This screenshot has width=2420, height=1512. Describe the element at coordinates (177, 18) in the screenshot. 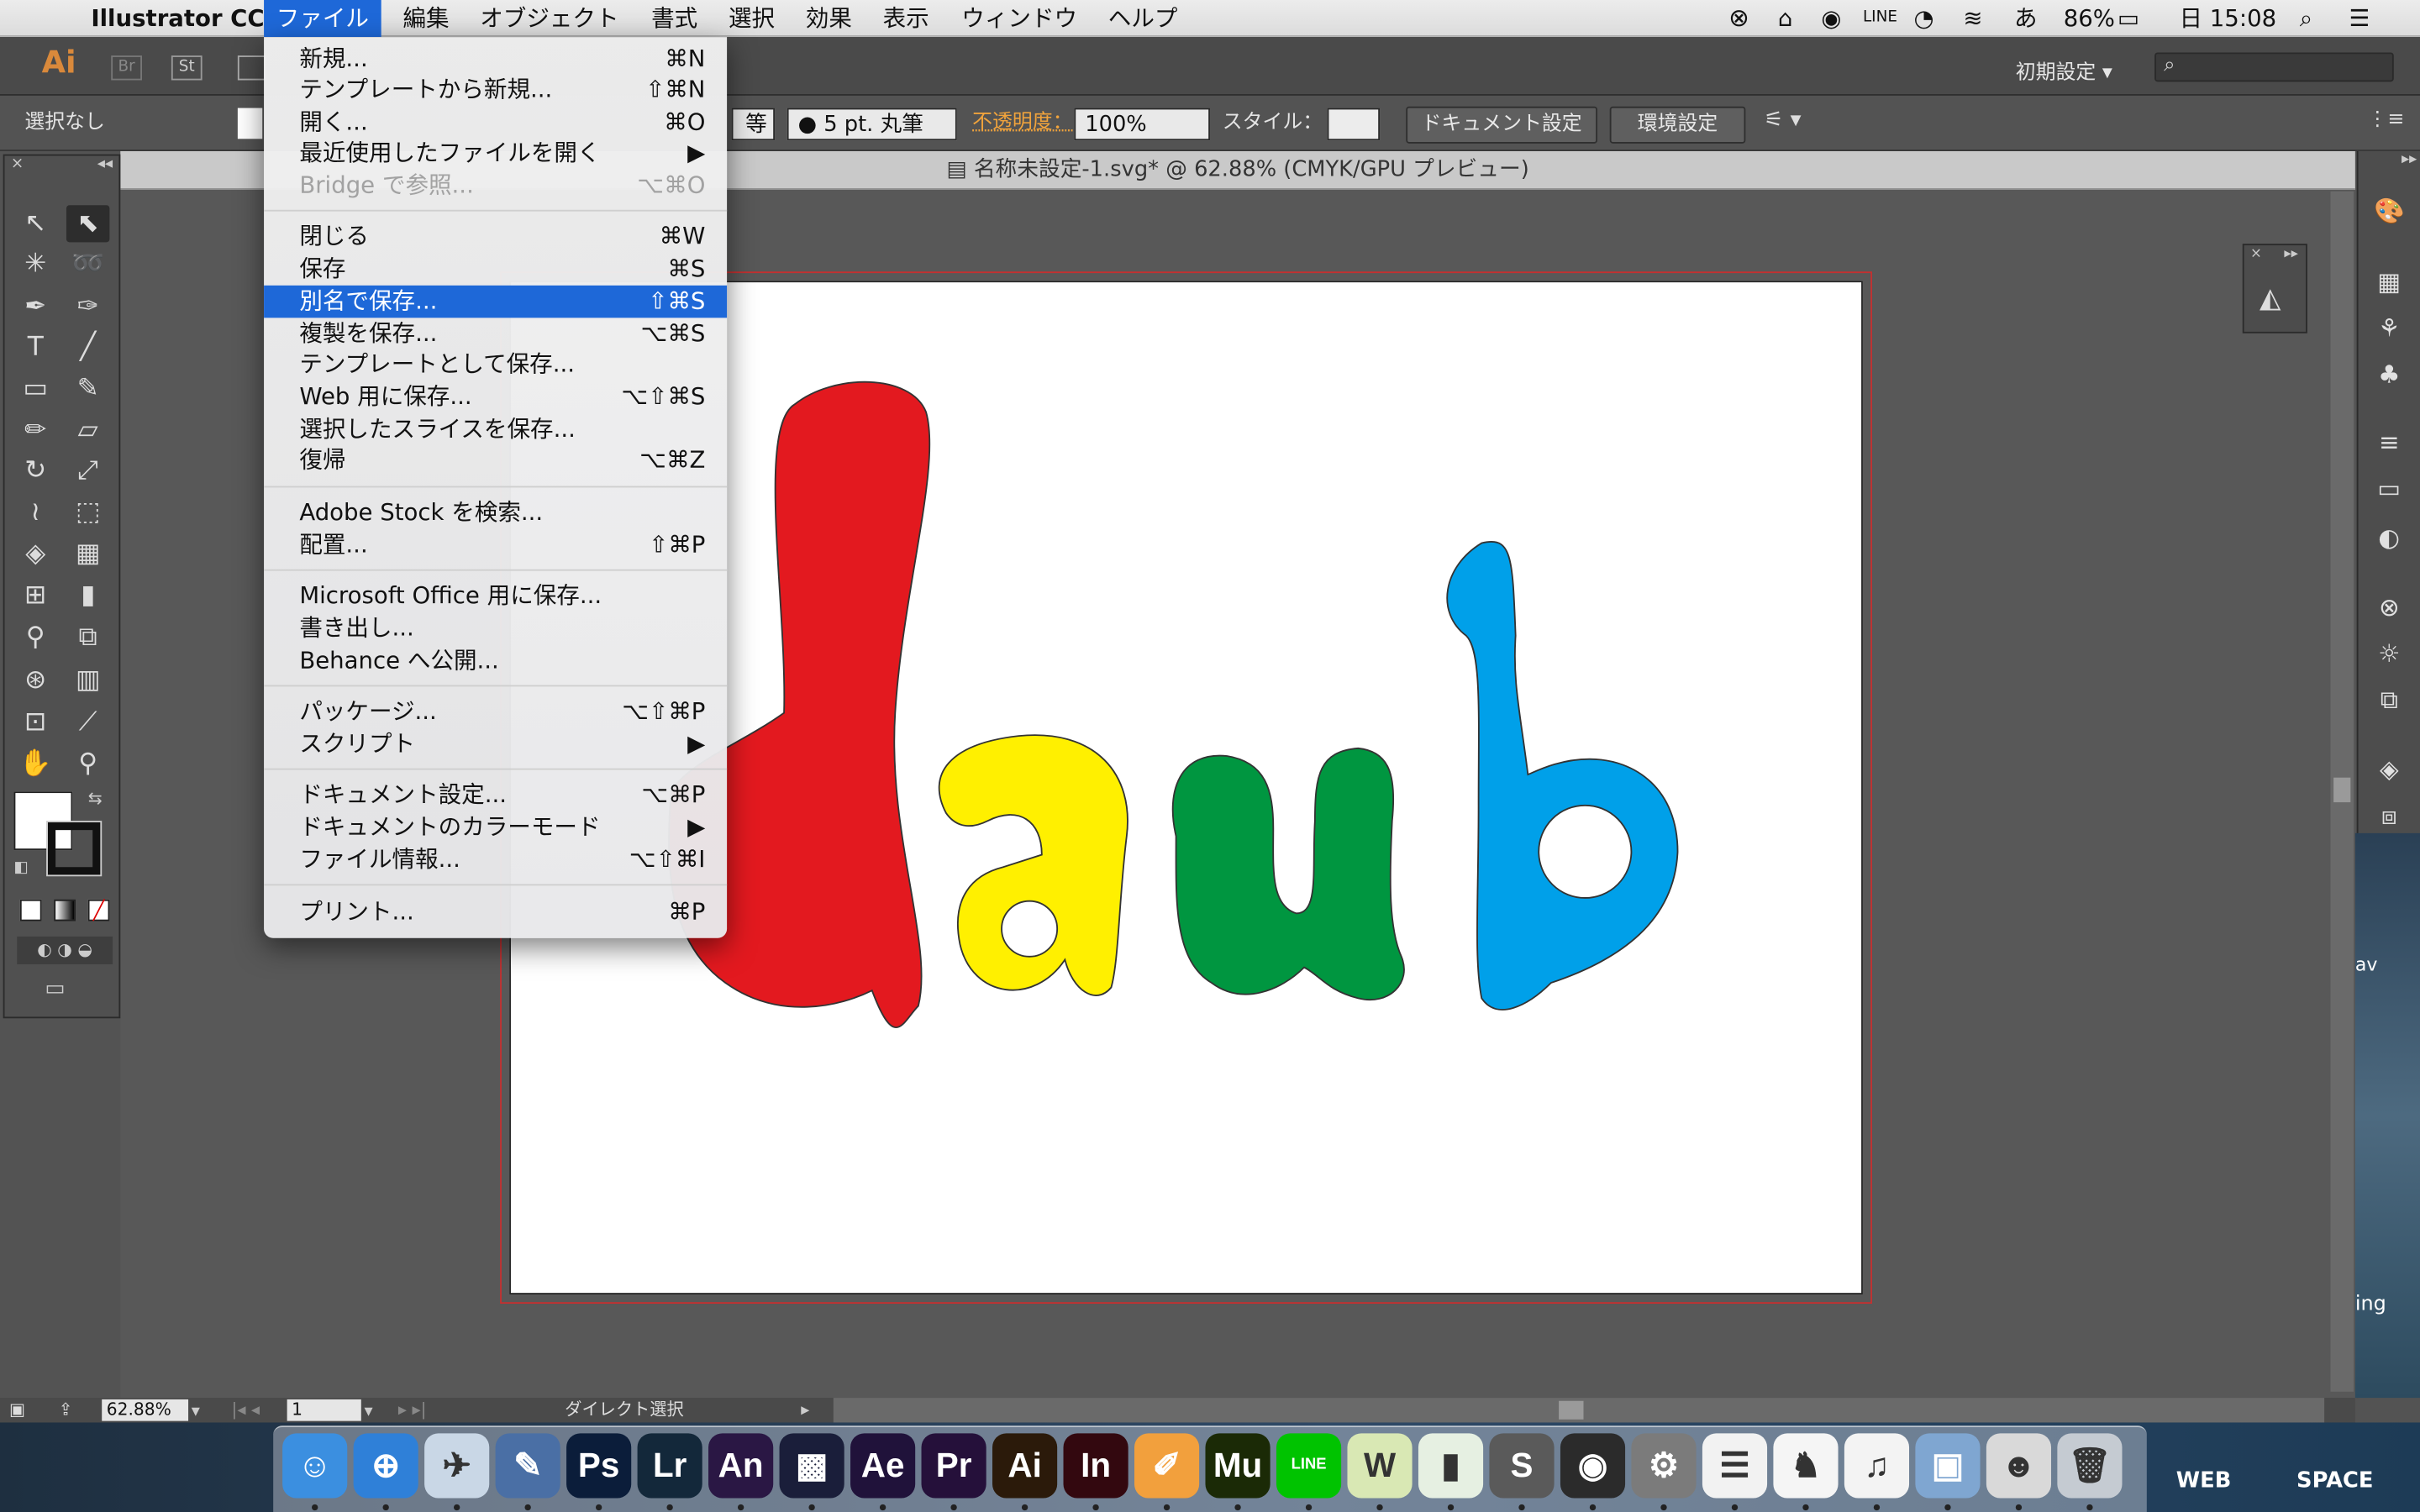

I see `app-menu: Illustrator CC` at that location.